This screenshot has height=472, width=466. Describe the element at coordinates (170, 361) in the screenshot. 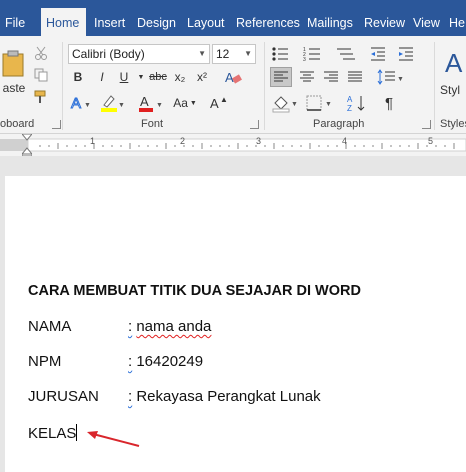

I see `field-value-text: 16420249` at that location.